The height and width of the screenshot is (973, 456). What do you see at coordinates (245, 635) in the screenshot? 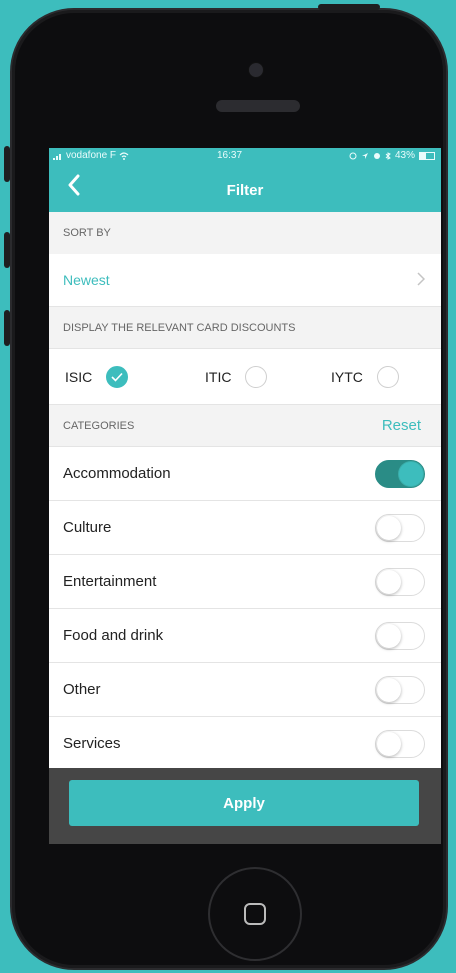
I see `category-row-food-and-drink: Food and drink` at bounding box center [245, 635].